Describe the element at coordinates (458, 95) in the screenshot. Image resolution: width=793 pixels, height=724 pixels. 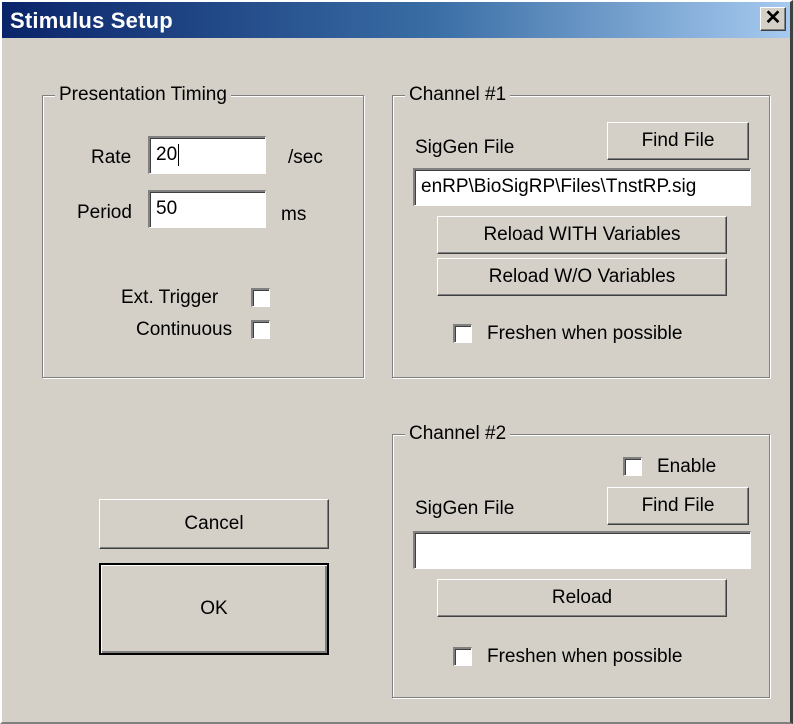
I see `channel-1-legend: Channel #1` at that location.